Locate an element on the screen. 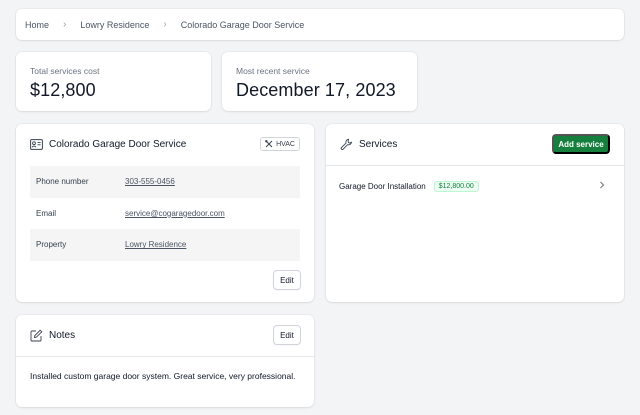 The height and width of the screenshot is (415, 640). property-link: Lowry Residence is located at coordinates (155, 244).